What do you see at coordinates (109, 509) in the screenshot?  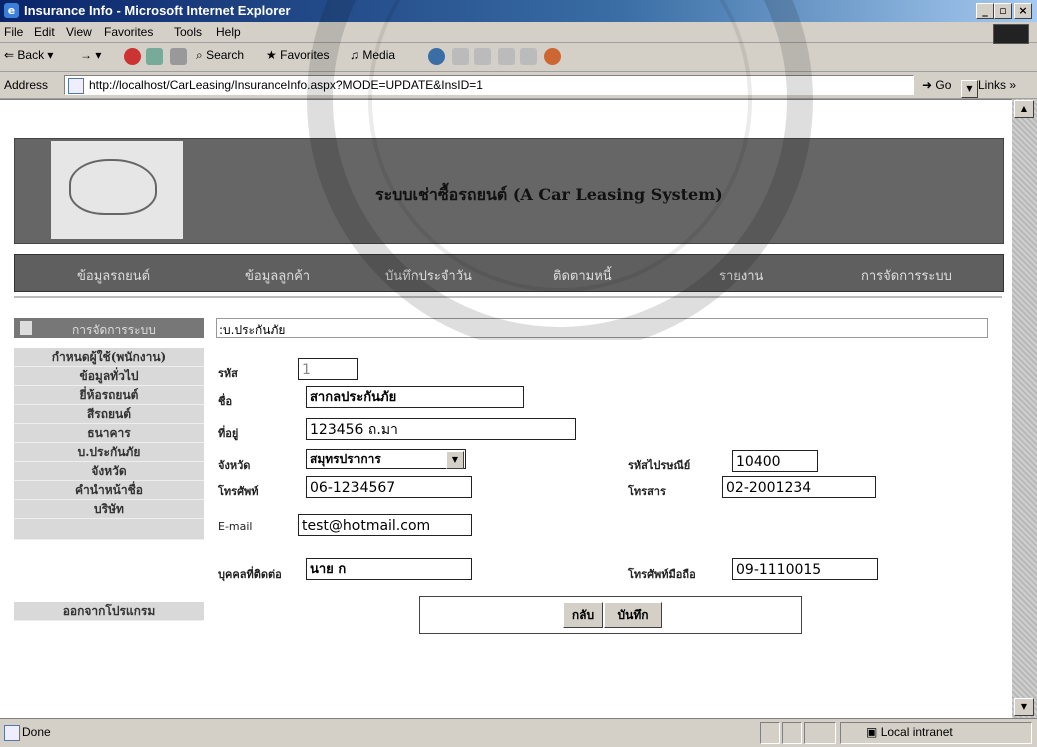 I see `sidebar-item-company: บริษัท` at bounding box center [109, 509].